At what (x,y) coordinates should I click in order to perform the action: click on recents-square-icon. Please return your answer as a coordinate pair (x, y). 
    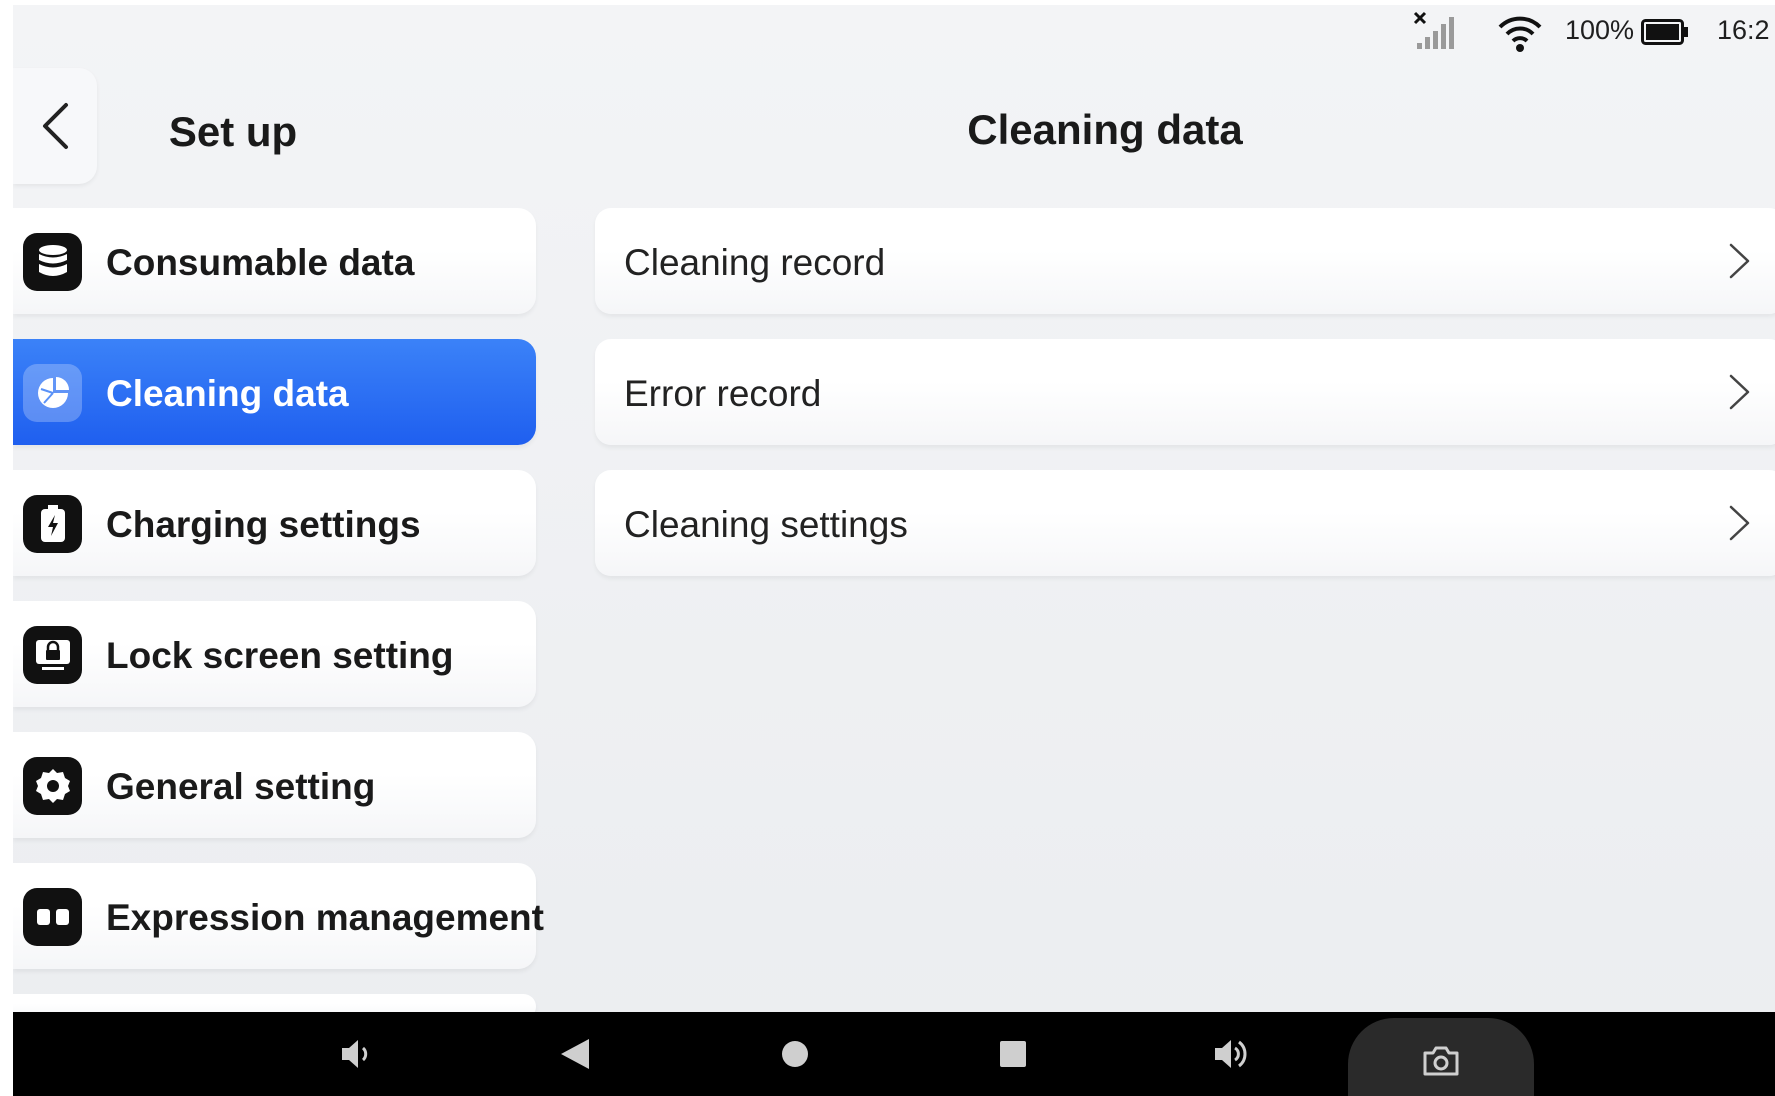
    Looking at the image, I should click on (1013, 1054).